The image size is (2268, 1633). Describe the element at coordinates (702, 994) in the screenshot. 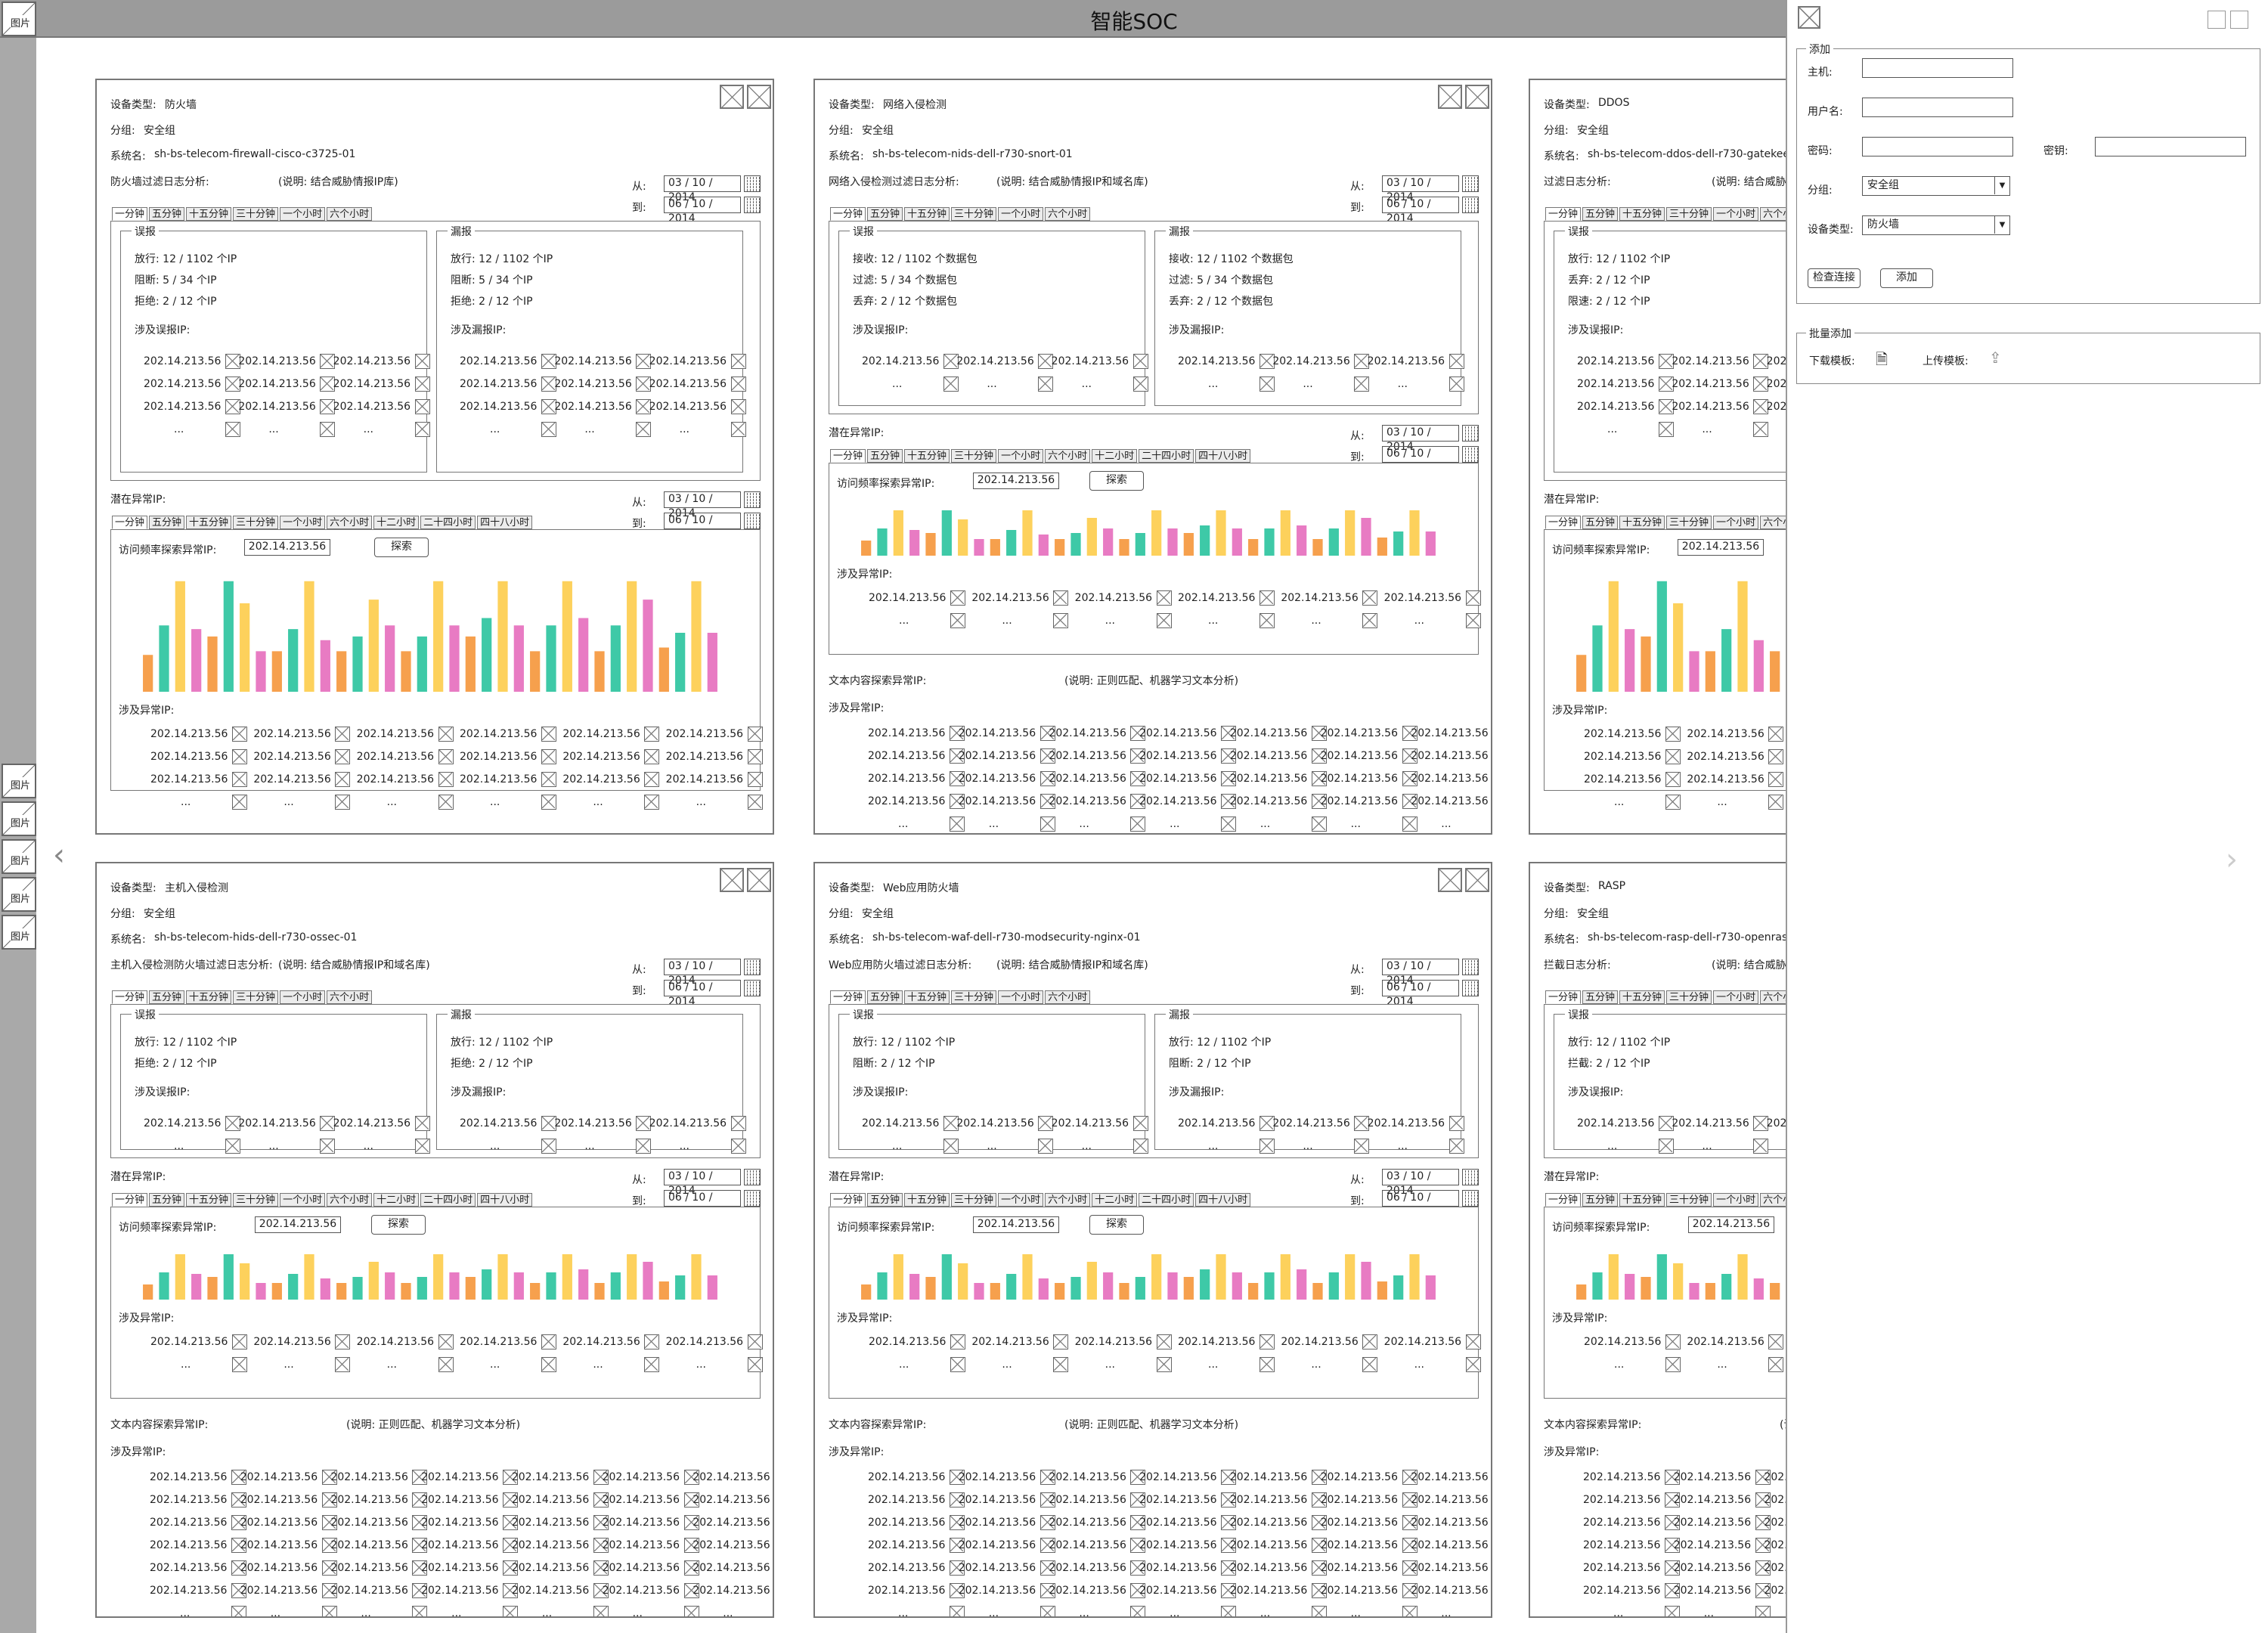

I see `to-date-input: 06 / 10 / 2014` at that location.